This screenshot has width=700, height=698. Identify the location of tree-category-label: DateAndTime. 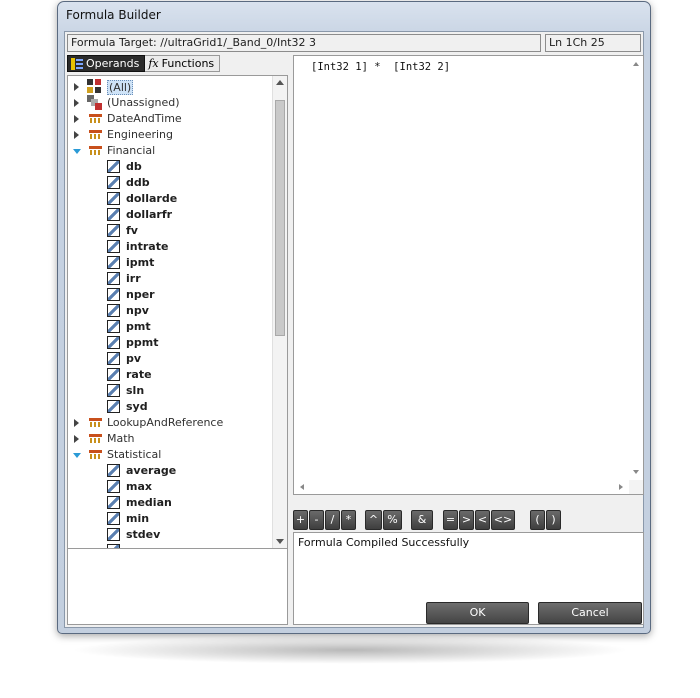
(144, 118).